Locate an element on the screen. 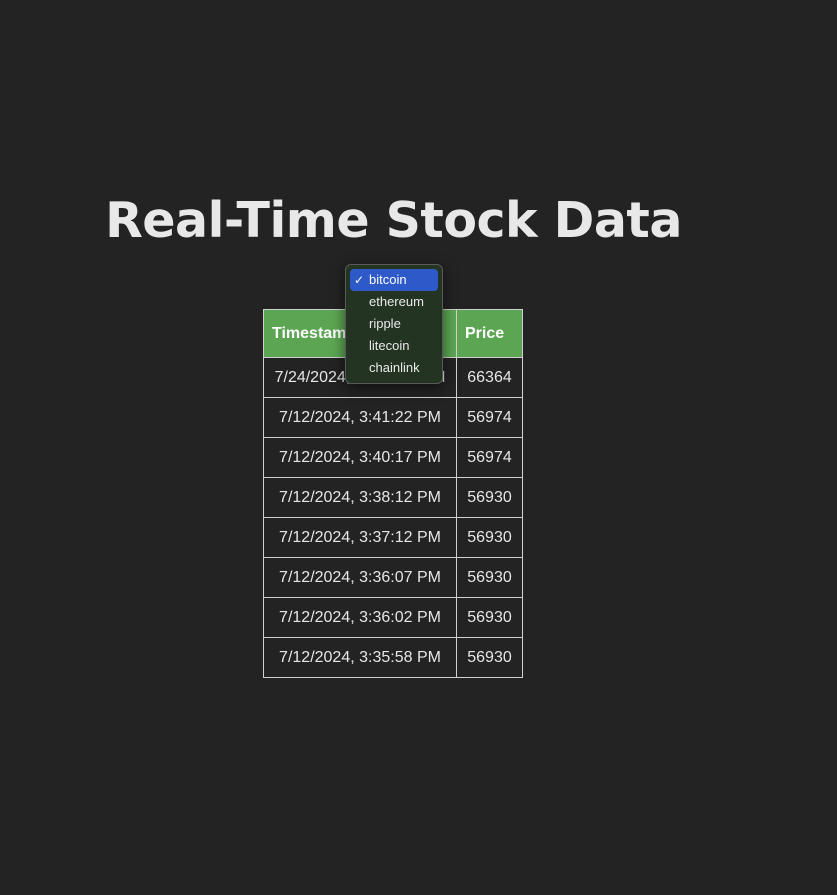  table-row: 7/12/2024, 3:35:58 PM 56930 is located at coordinates (393, 657).